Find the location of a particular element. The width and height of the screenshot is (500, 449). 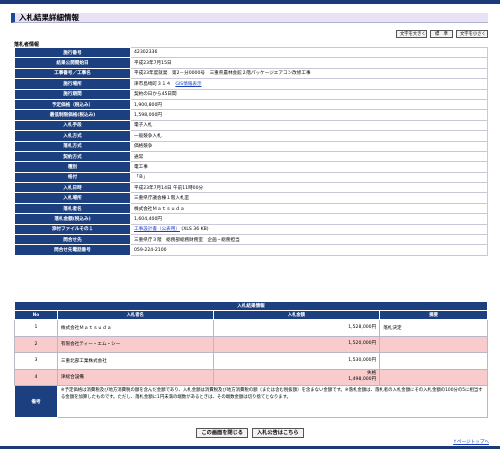

info-label: 種別 is located at coordinates (72, 167).